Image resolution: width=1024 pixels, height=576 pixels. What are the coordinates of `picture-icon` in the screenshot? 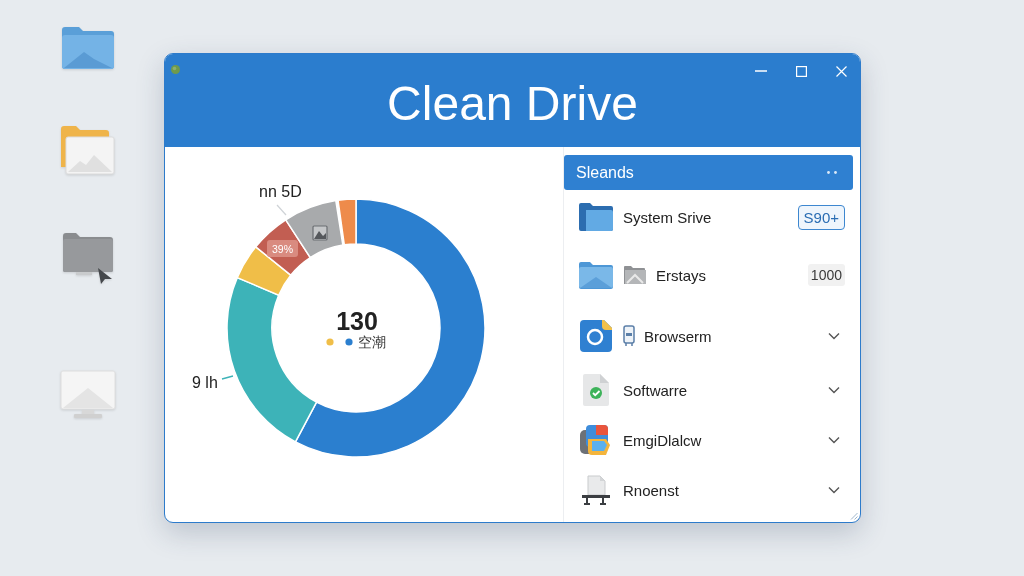 It's located at (320, 233).